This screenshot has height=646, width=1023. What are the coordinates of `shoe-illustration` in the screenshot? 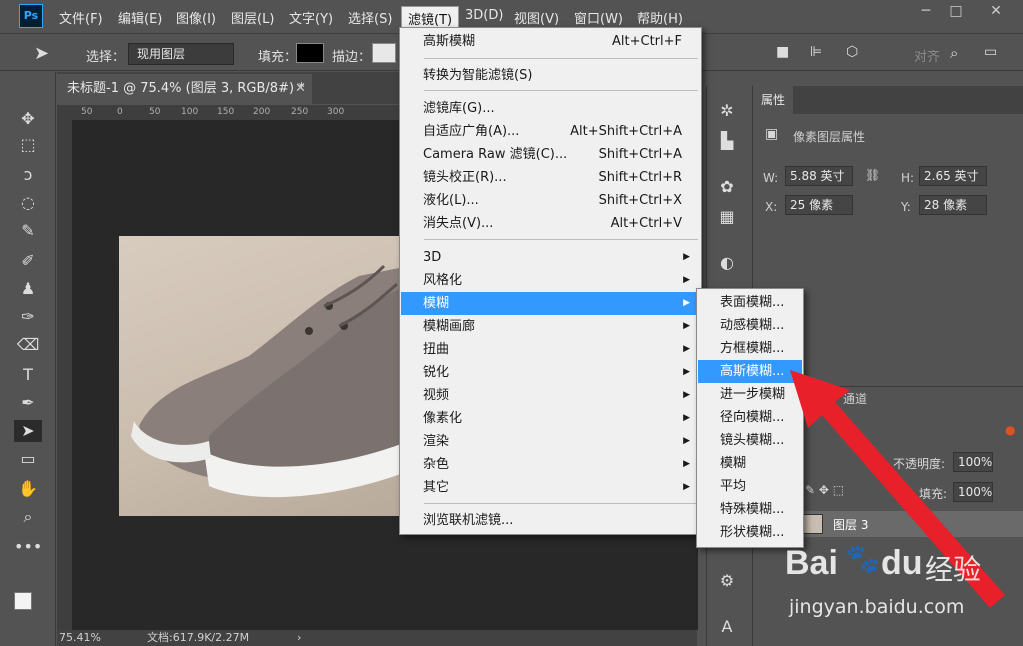 It's located at (270, 381).